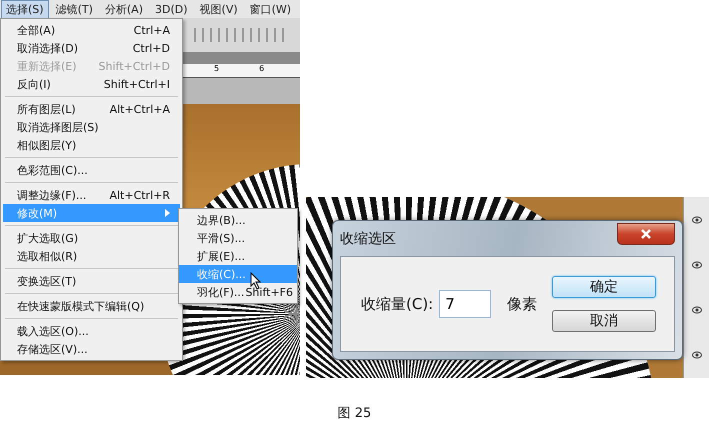 This screenshot has height=422, width=709. I want to click on shortcut-text: Alt+Ctrl+R, so click(139, 195).